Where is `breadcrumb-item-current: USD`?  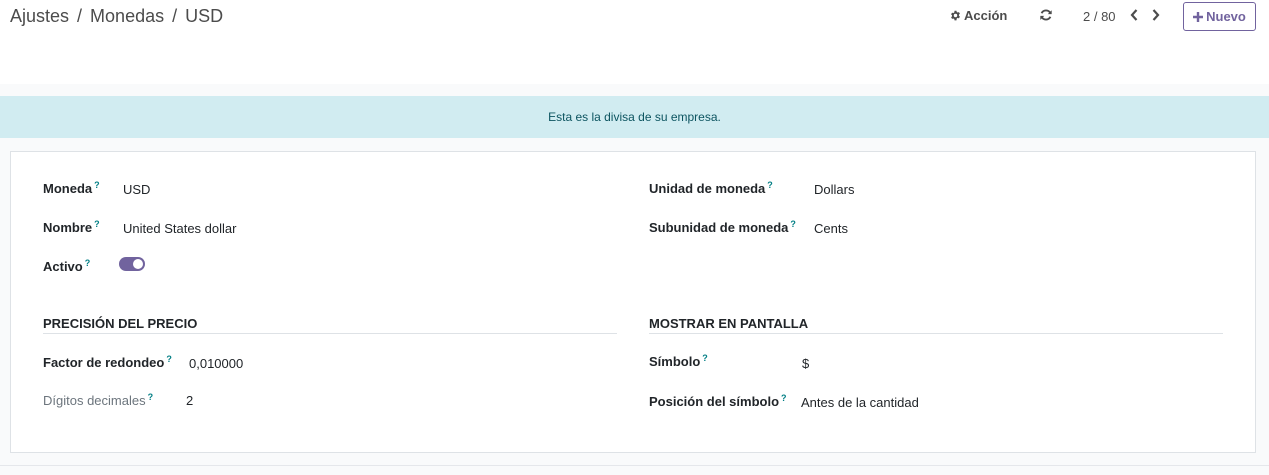
breadcrumb-item-current: USD is located at coordinates (204, 16).